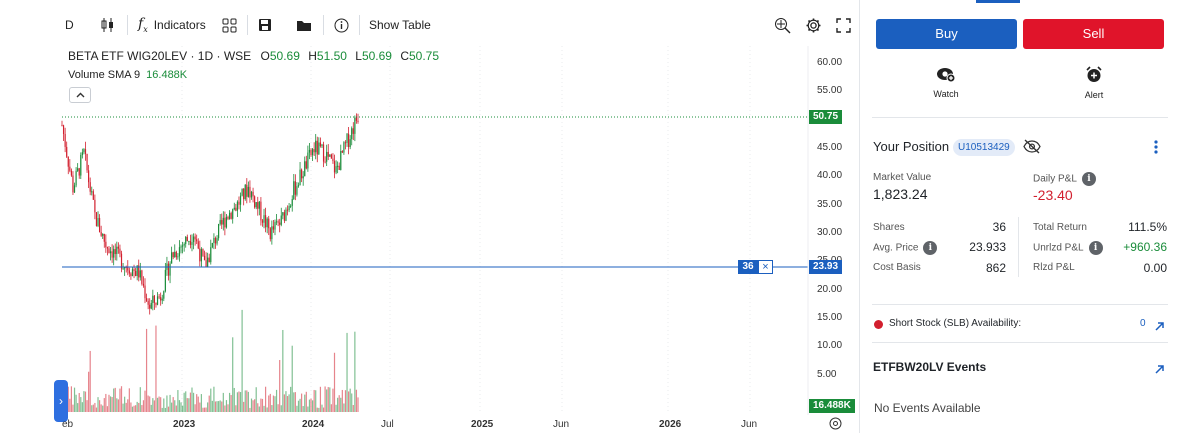 Image resolution: width=1200 pixels, height=433 pixels. What do you see at coordinates (748, 267) in the screenshot?
I see `position-qty-tag: 36` at bounding box center [748, 267].